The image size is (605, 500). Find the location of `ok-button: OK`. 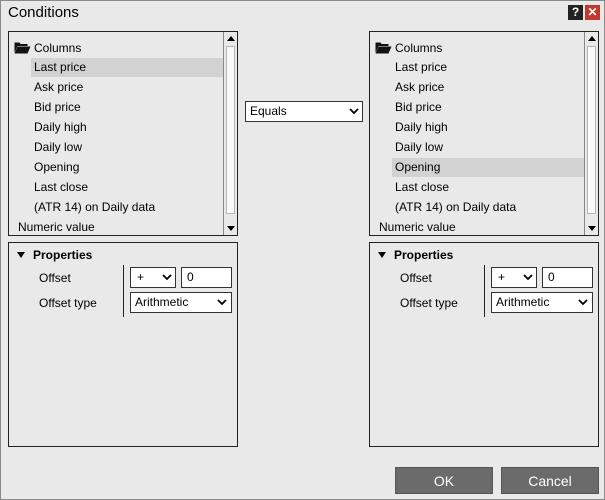

ok-button: OK is located at coordinates (444, 480).